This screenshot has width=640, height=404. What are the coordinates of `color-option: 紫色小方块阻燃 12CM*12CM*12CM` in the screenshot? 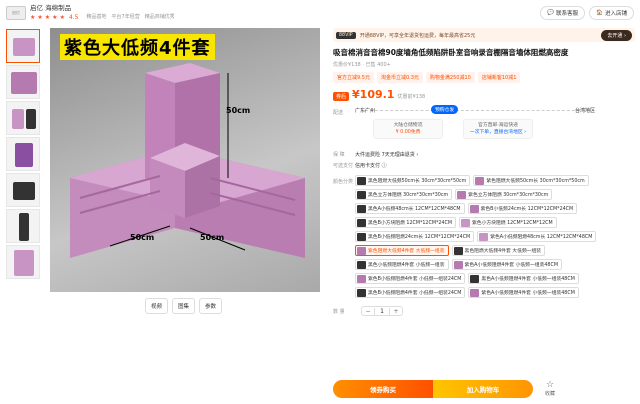 It's located at (507, 222).